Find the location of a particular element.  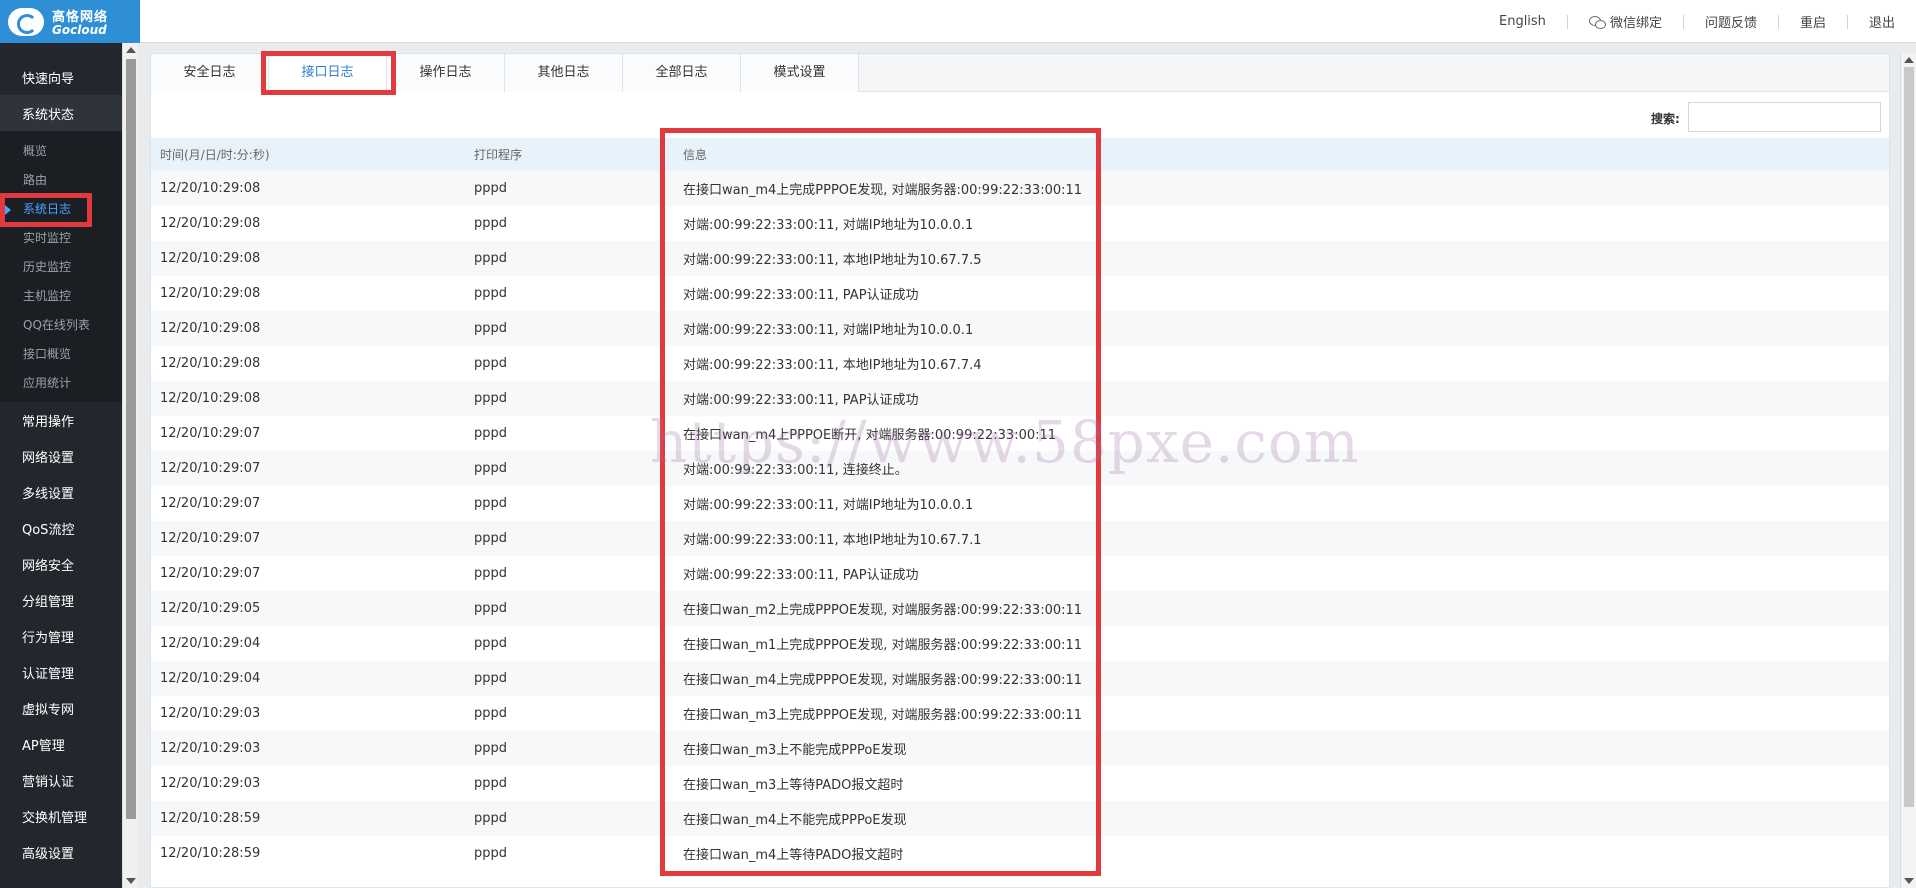

topnav-item-1: 微信绑定 is located at coordinates (1624, 22).